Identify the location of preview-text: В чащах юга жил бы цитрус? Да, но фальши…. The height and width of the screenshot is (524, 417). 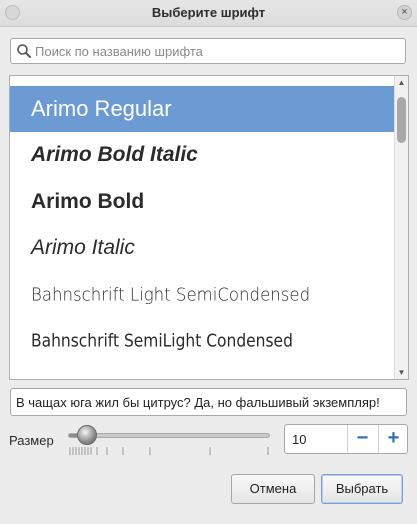
(208, 402).